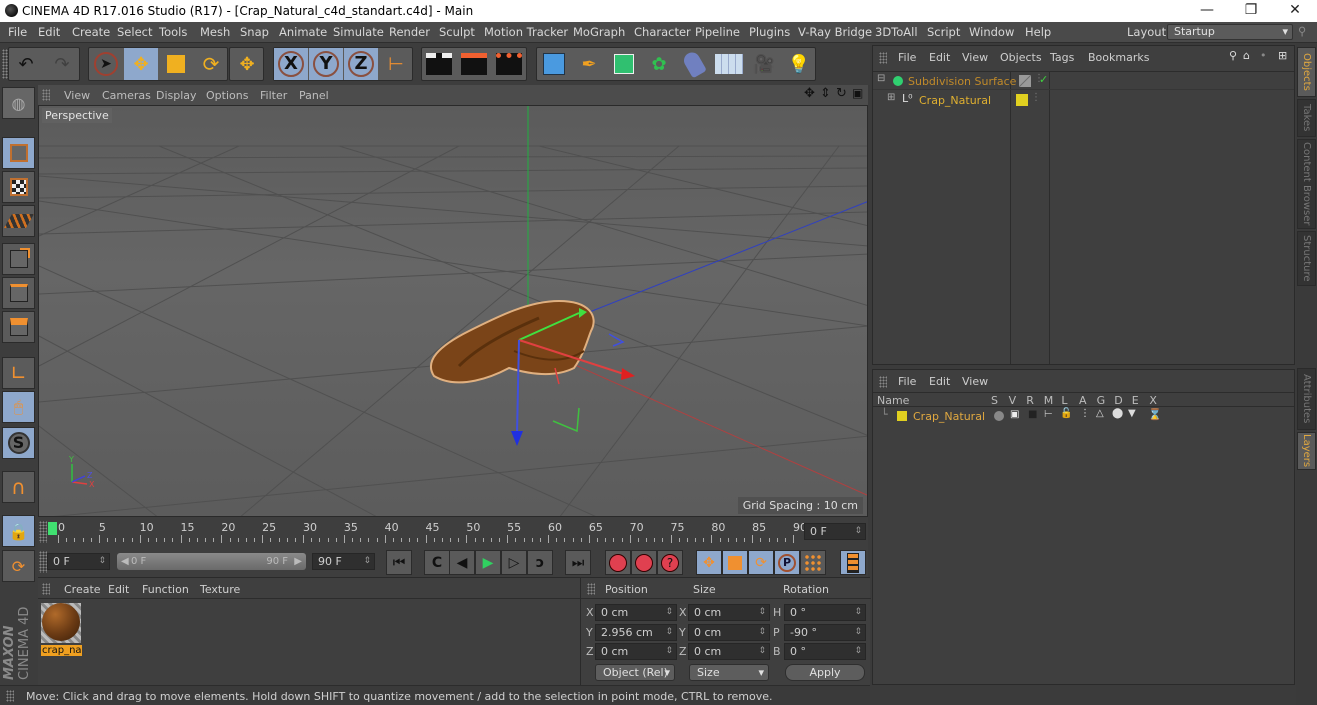  I want to click on coordinate-mode-dropdown: Object (Rel) ▾, so click(635, 672).